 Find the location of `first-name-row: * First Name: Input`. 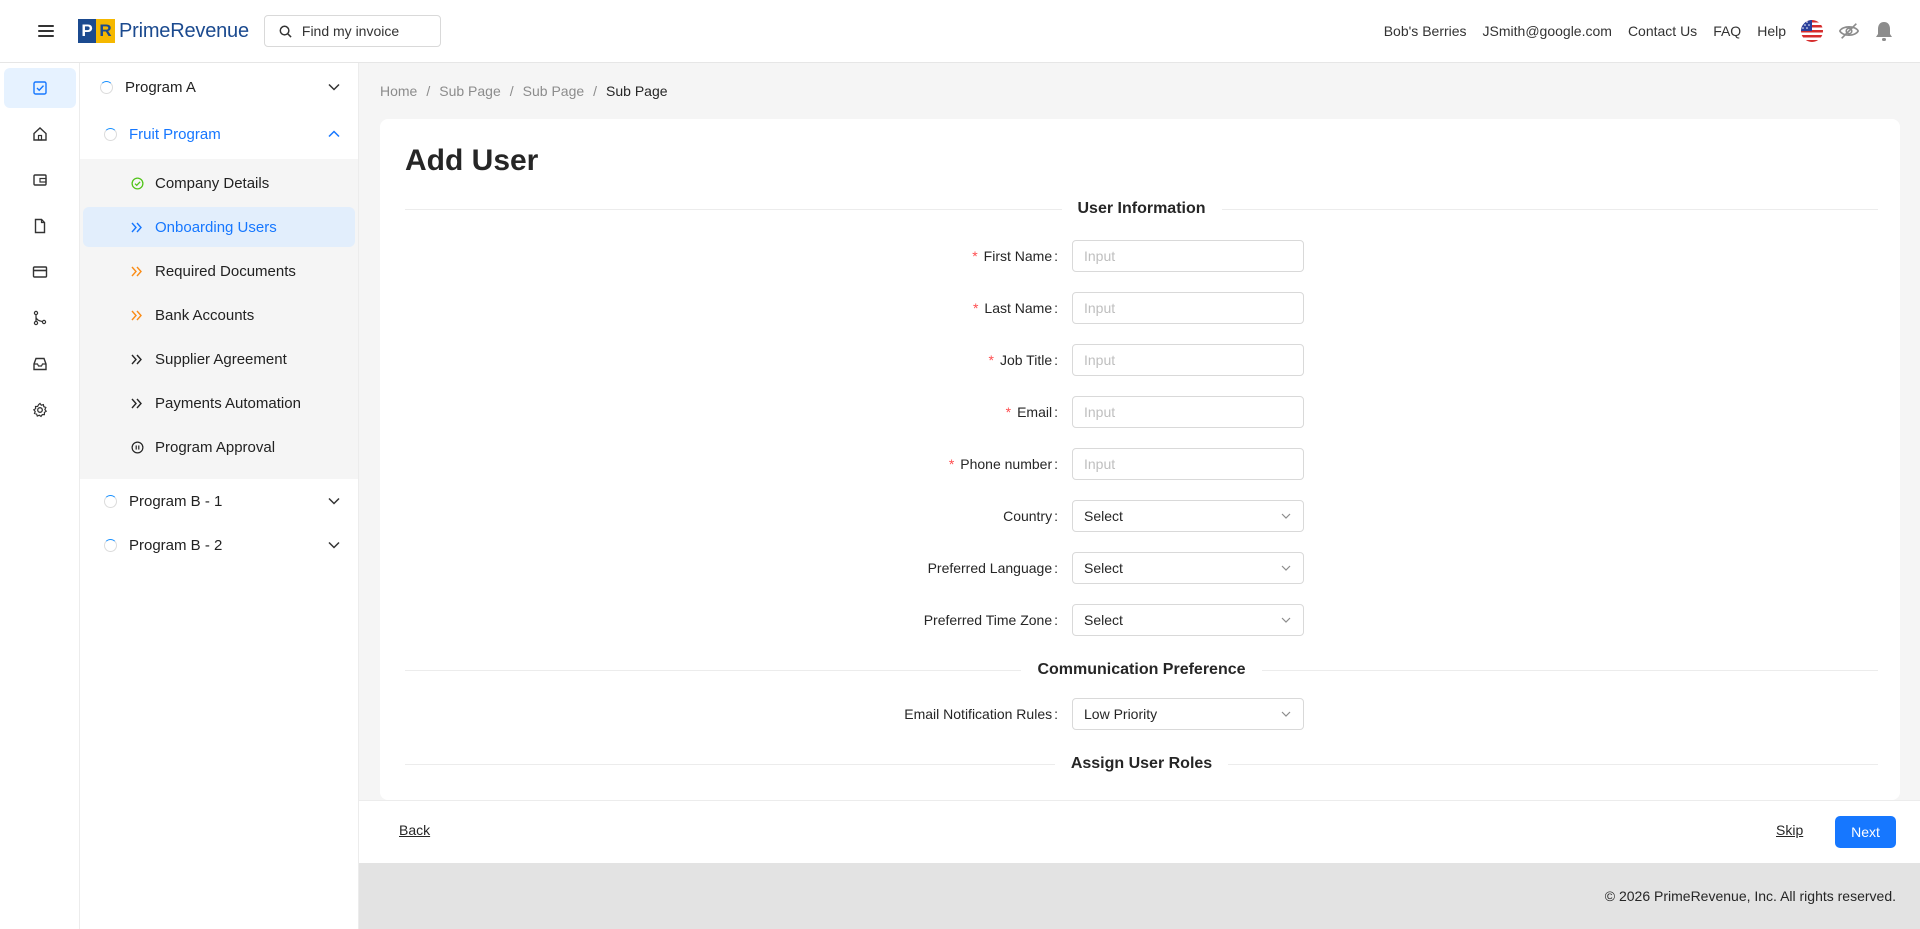

first-name-row: * First Name: Input is located at coordinates (1140, 256).